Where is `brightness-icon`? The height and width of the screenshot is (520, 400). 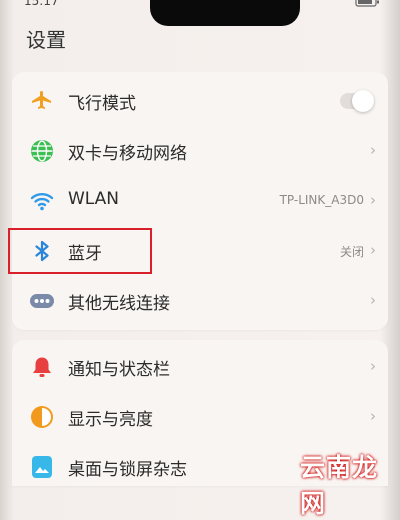
brightness-icon is located at coordinates (42, 417).